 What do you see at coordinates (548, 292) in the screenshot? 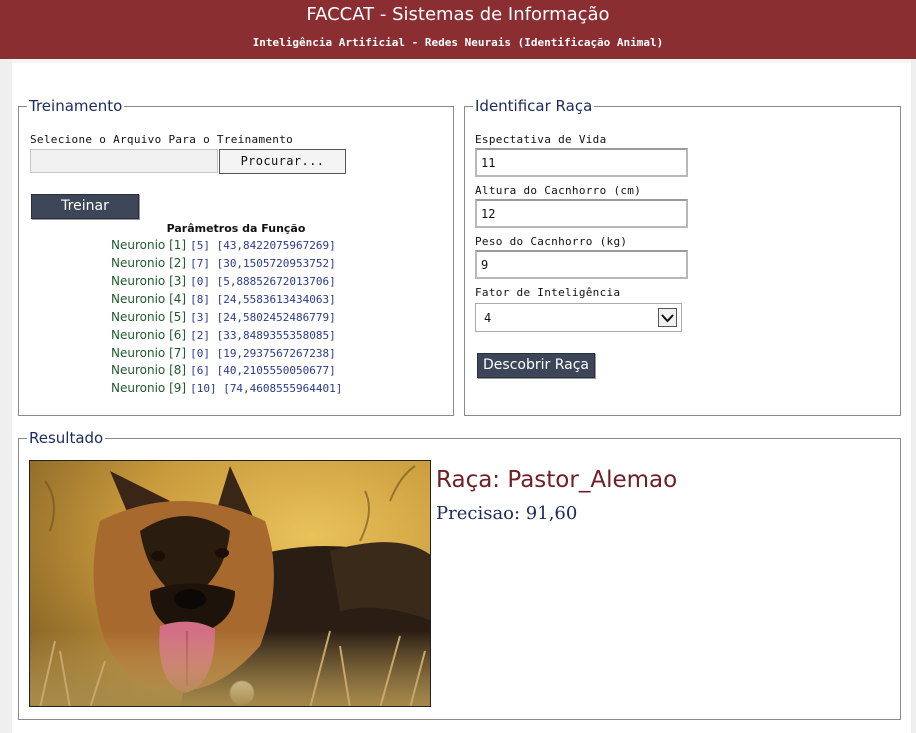
I see `intel-label: Fator de Inteligência` at bounding box center [548, 292].